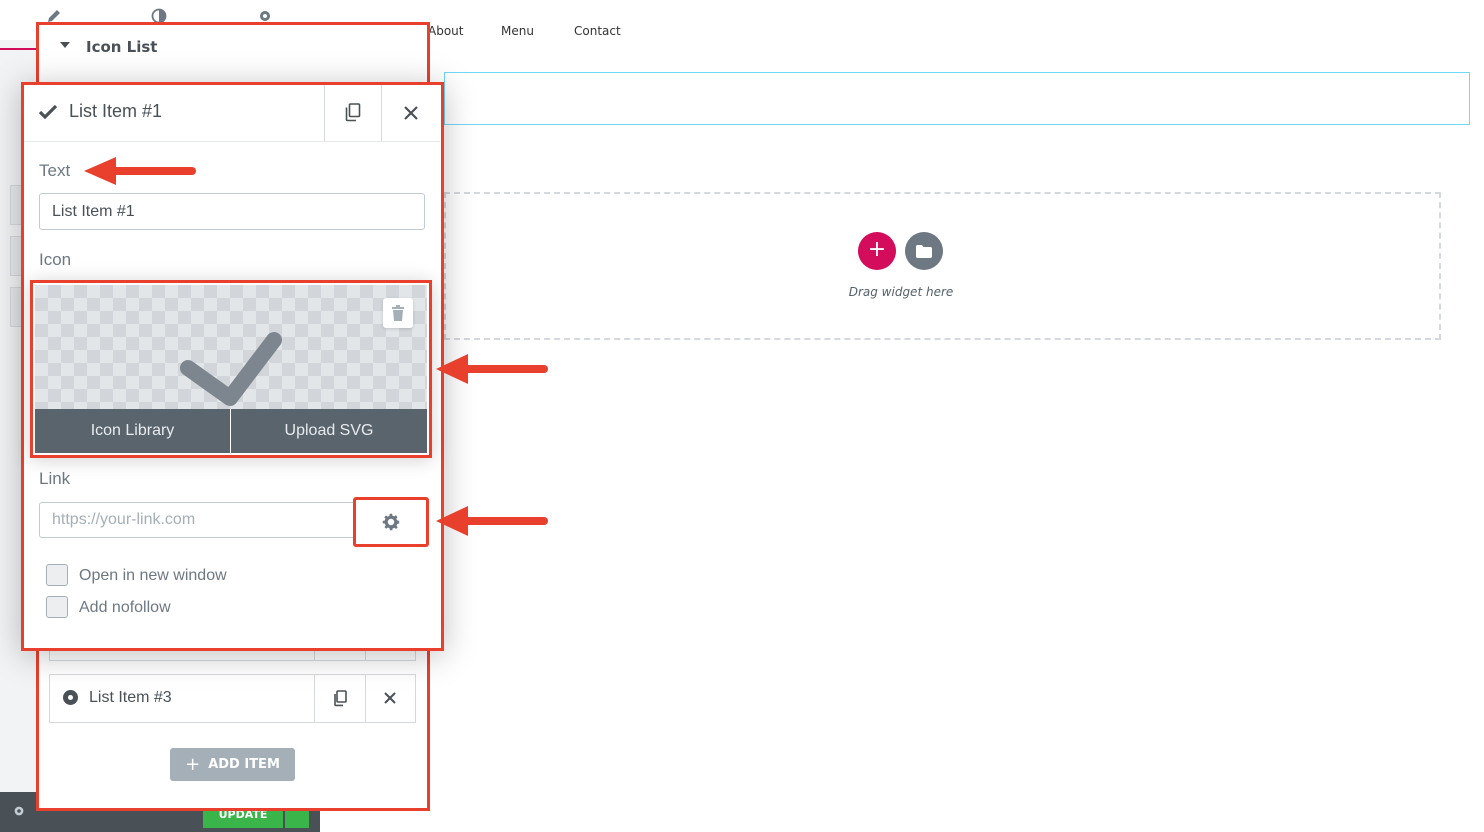  I want to click on settings-gear-icon, so click(19, 811).